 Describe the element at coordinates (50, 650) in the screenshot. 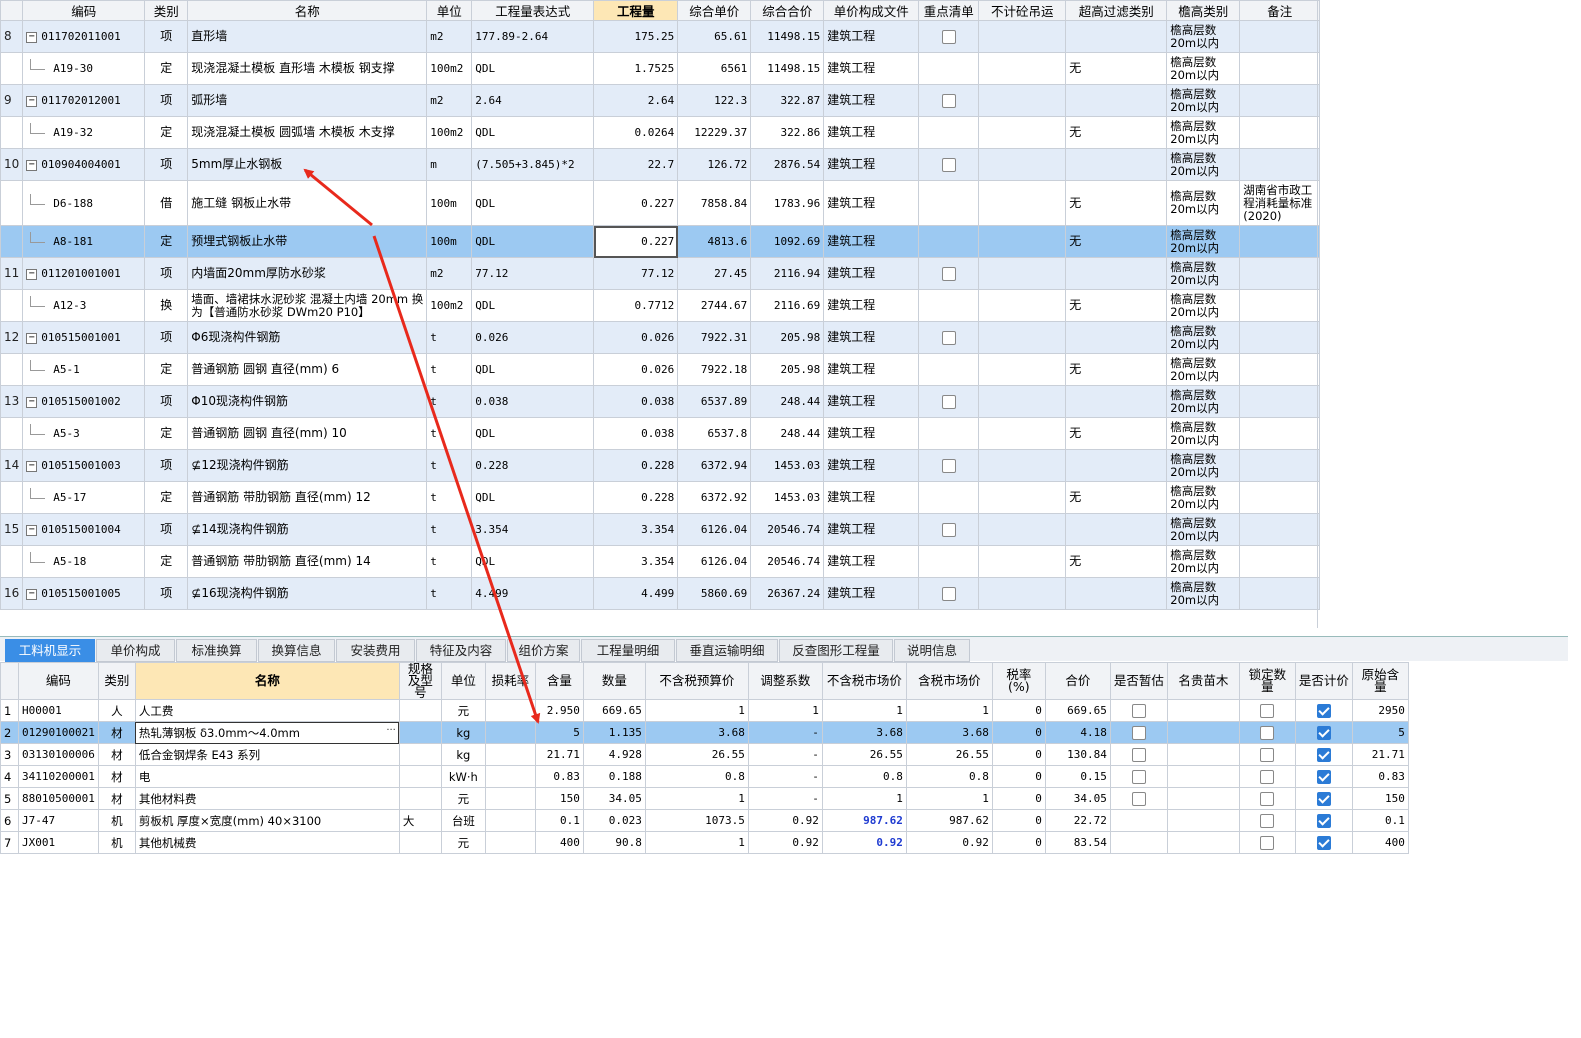

I see `tab-1: 工料机显示` at that location.